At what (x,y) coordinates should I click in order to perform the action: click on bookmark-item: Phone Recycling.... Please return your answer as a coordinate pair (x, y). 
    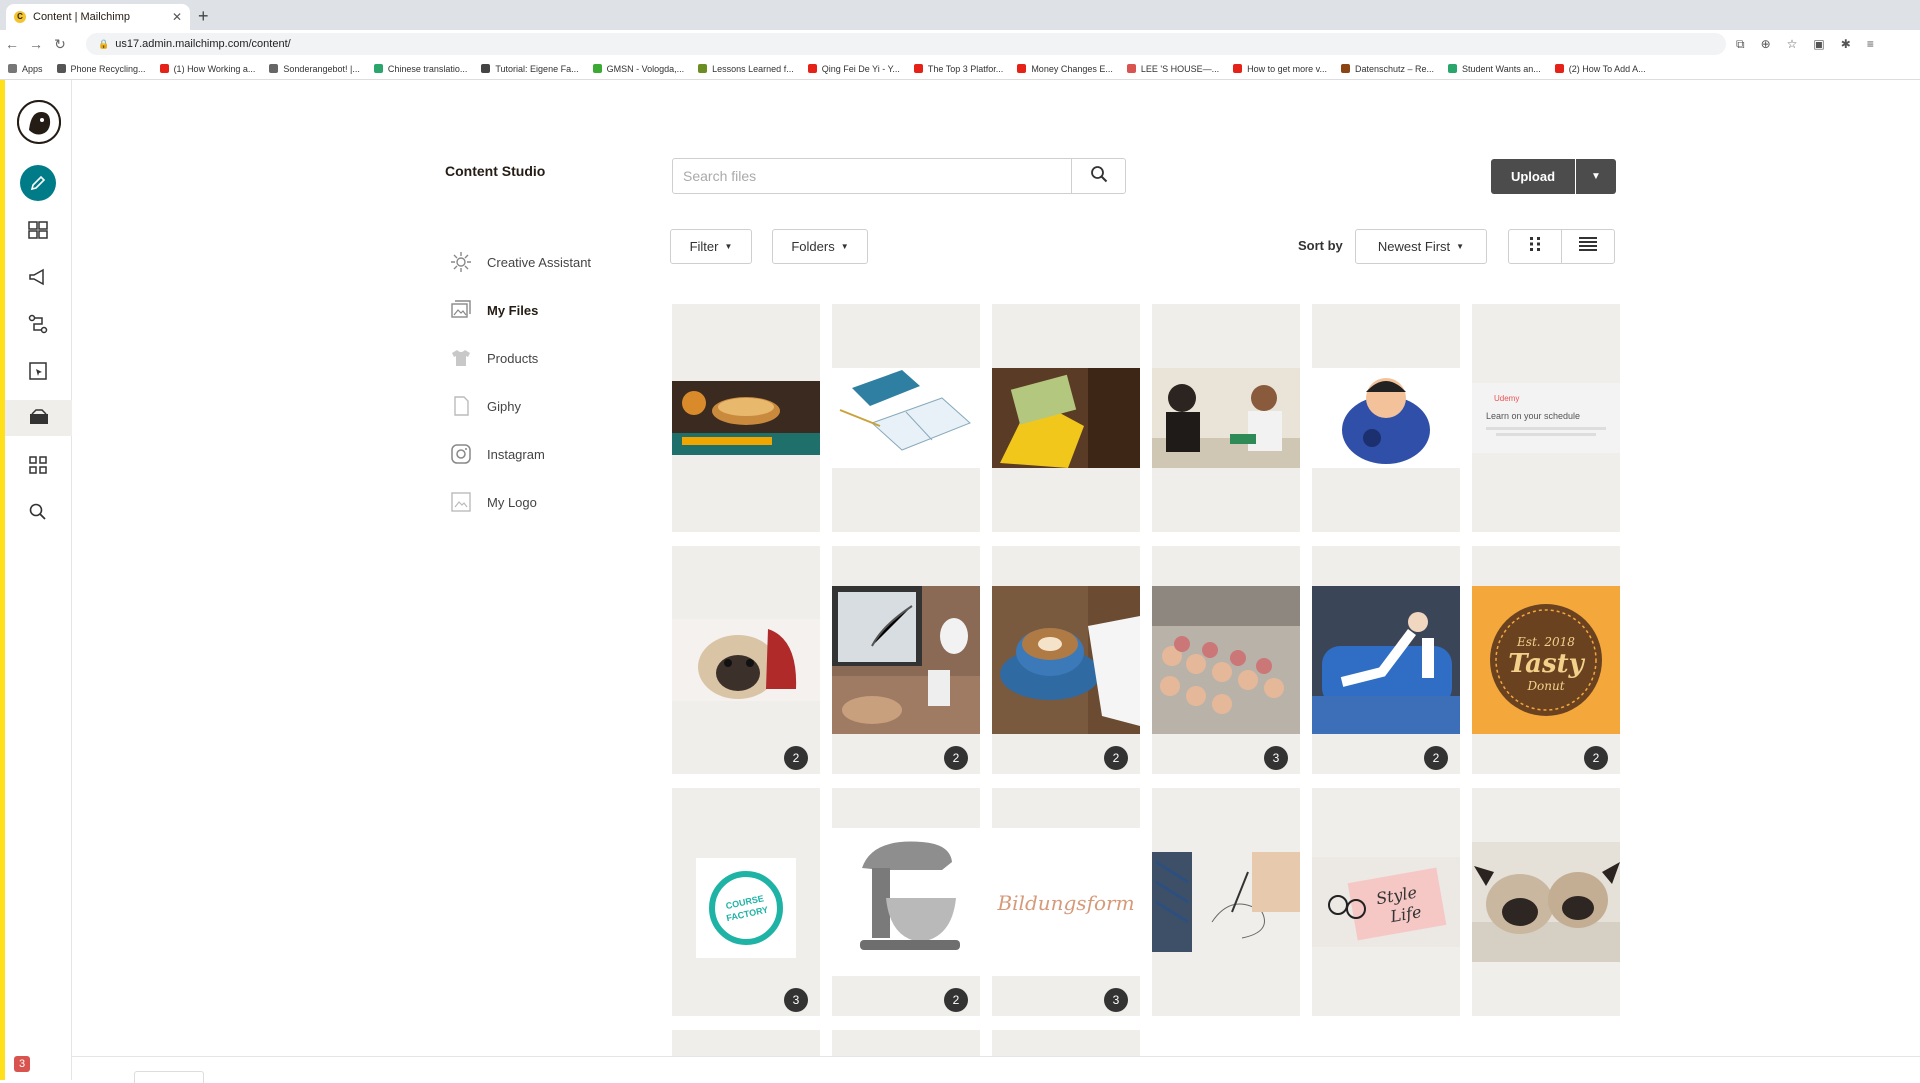
    Looking at the image, I should click on (101, 69).